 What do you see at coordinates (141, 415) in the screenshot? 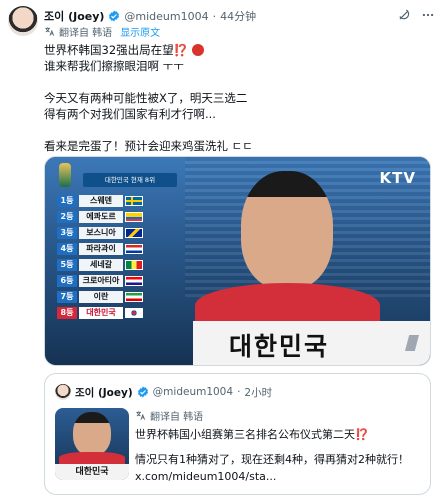
I see `quoted-translate-icon` at bounding box center [141, 415].